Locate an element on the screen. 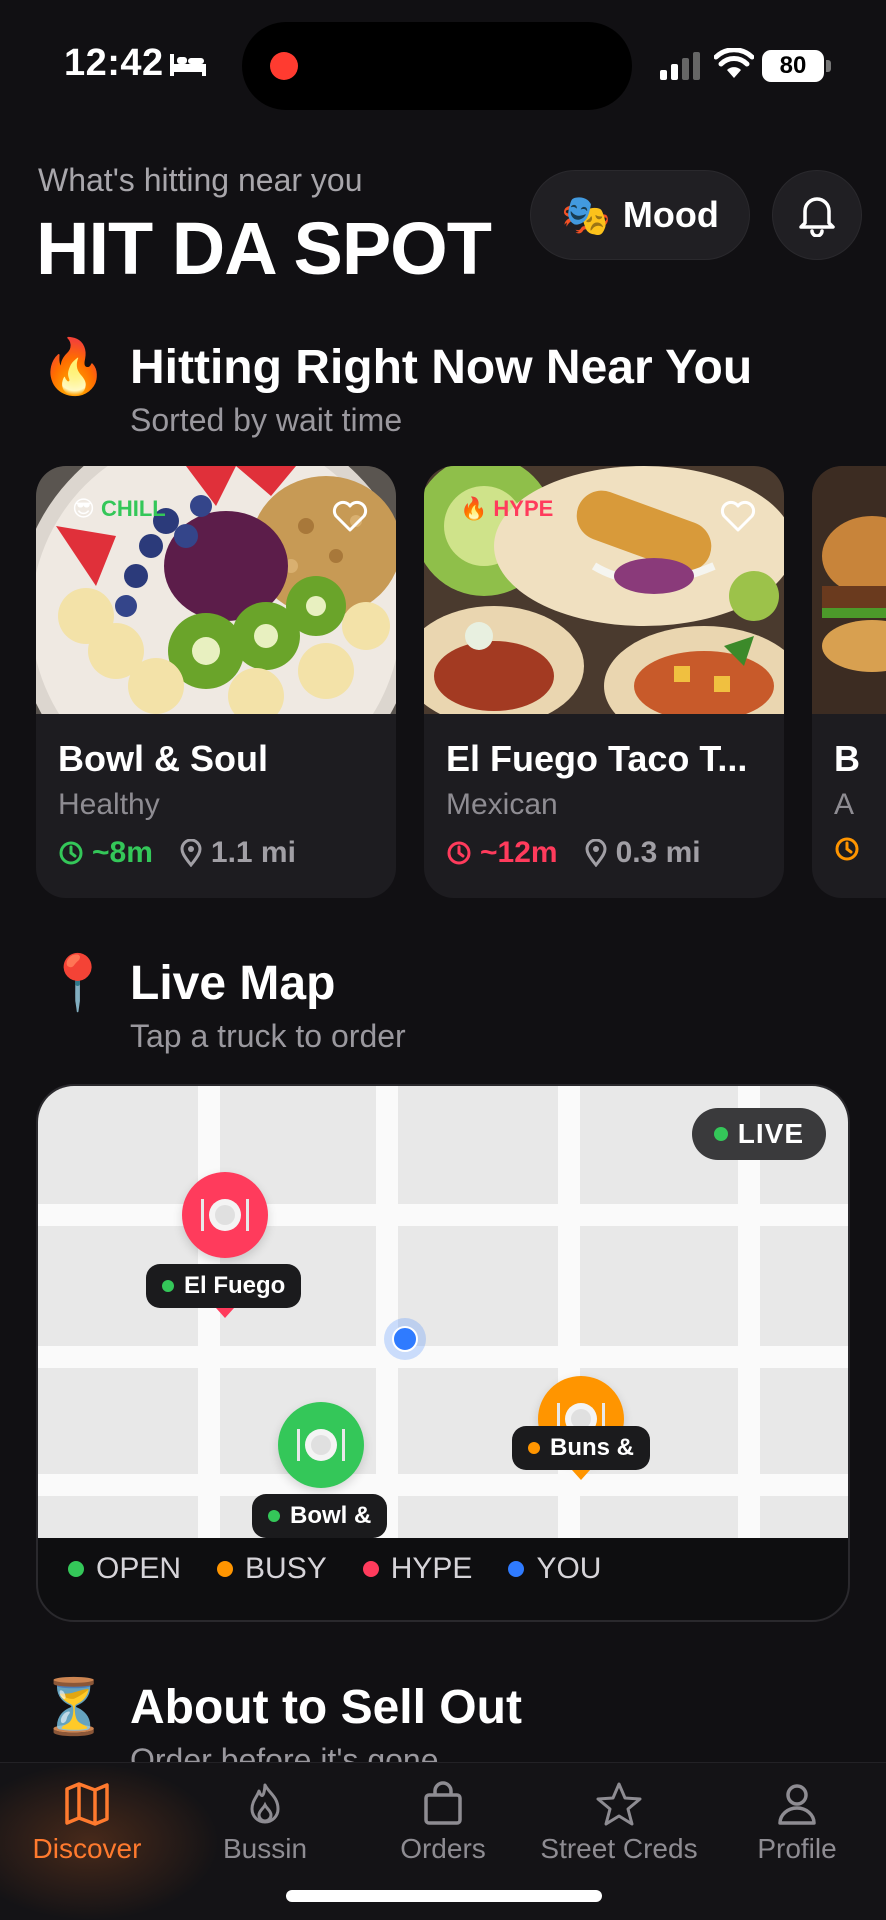  hourglass-icon: ⏳ is located at coordinates (74, 1707).